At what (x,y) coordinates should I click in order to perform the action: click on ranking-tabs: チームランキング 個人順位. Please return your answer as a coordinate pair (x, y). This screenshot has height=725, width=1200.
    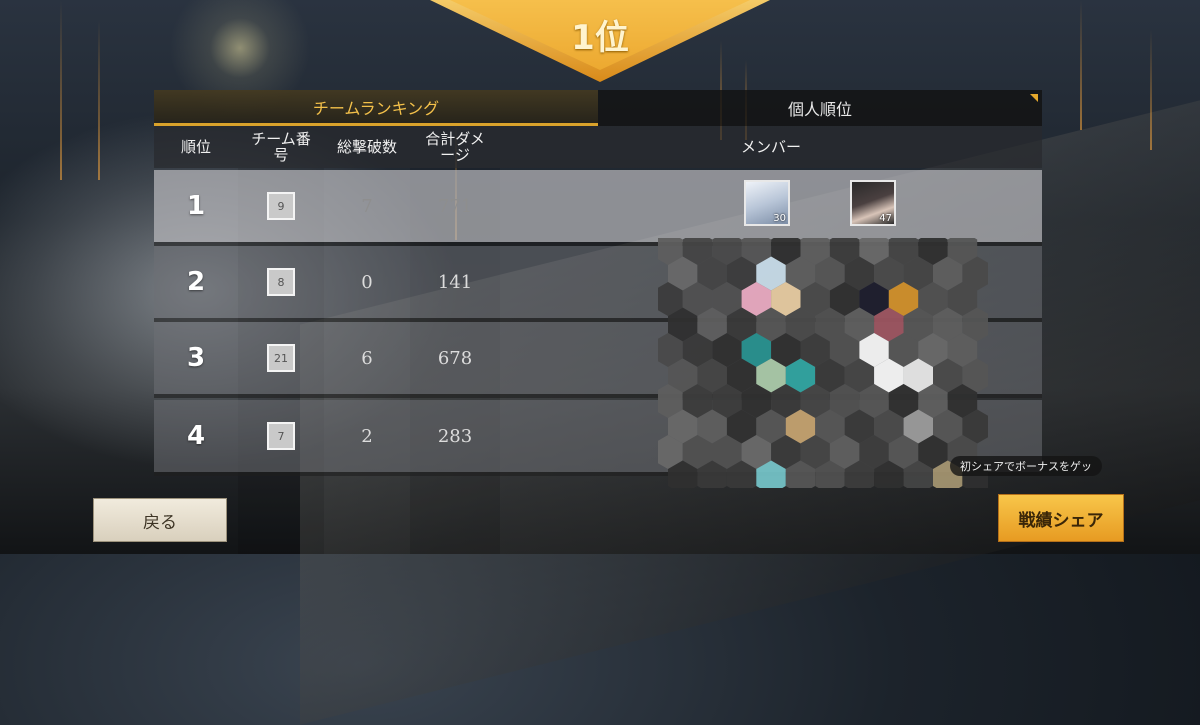
    Looking at the image, I should click on (598, 108).